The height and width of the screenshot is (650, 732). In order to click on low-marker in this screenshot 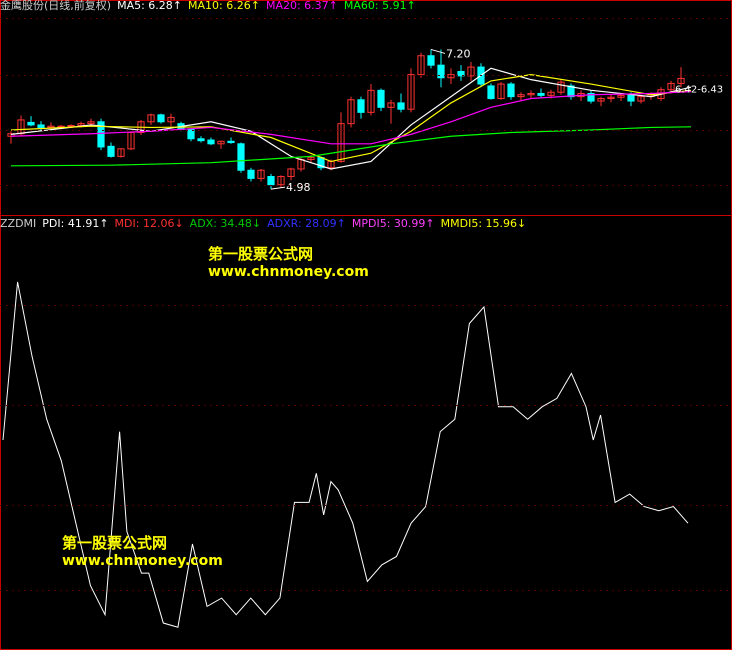, I will do `click(278, 188)`.